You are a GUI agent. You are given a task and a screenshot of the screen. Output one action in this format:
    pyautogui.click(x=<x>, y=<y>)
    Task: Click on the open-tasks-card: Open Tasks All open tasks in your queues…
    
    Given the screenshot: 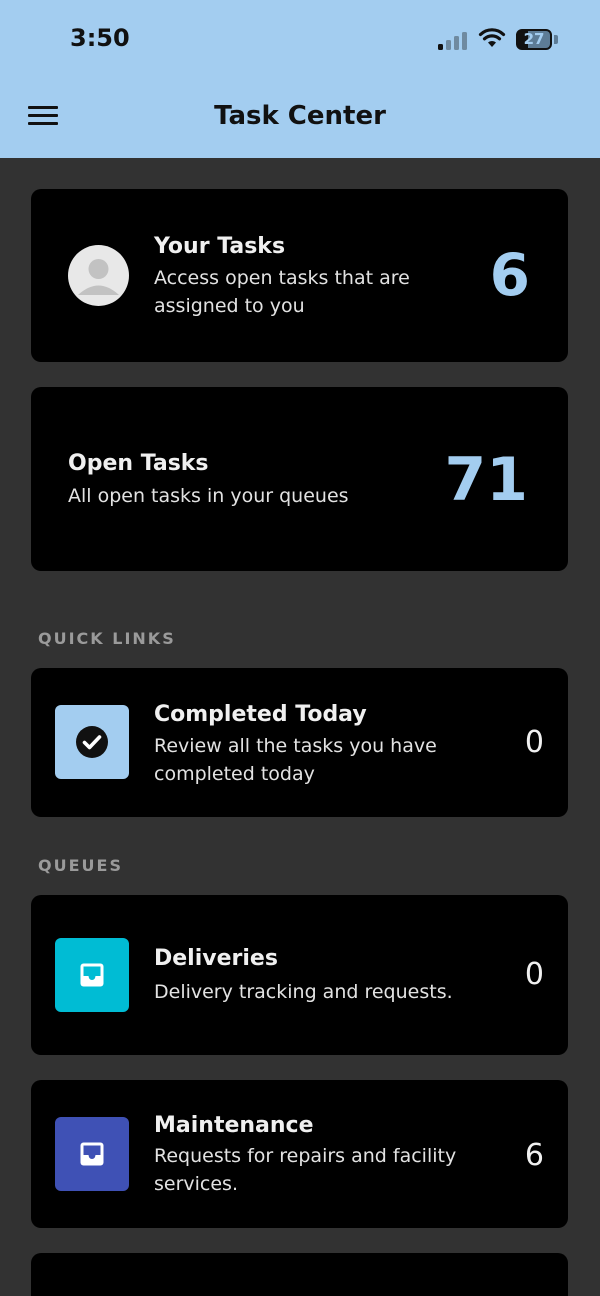 What is the action you would take?
    pyautogui.click(x=299, y=479)
    